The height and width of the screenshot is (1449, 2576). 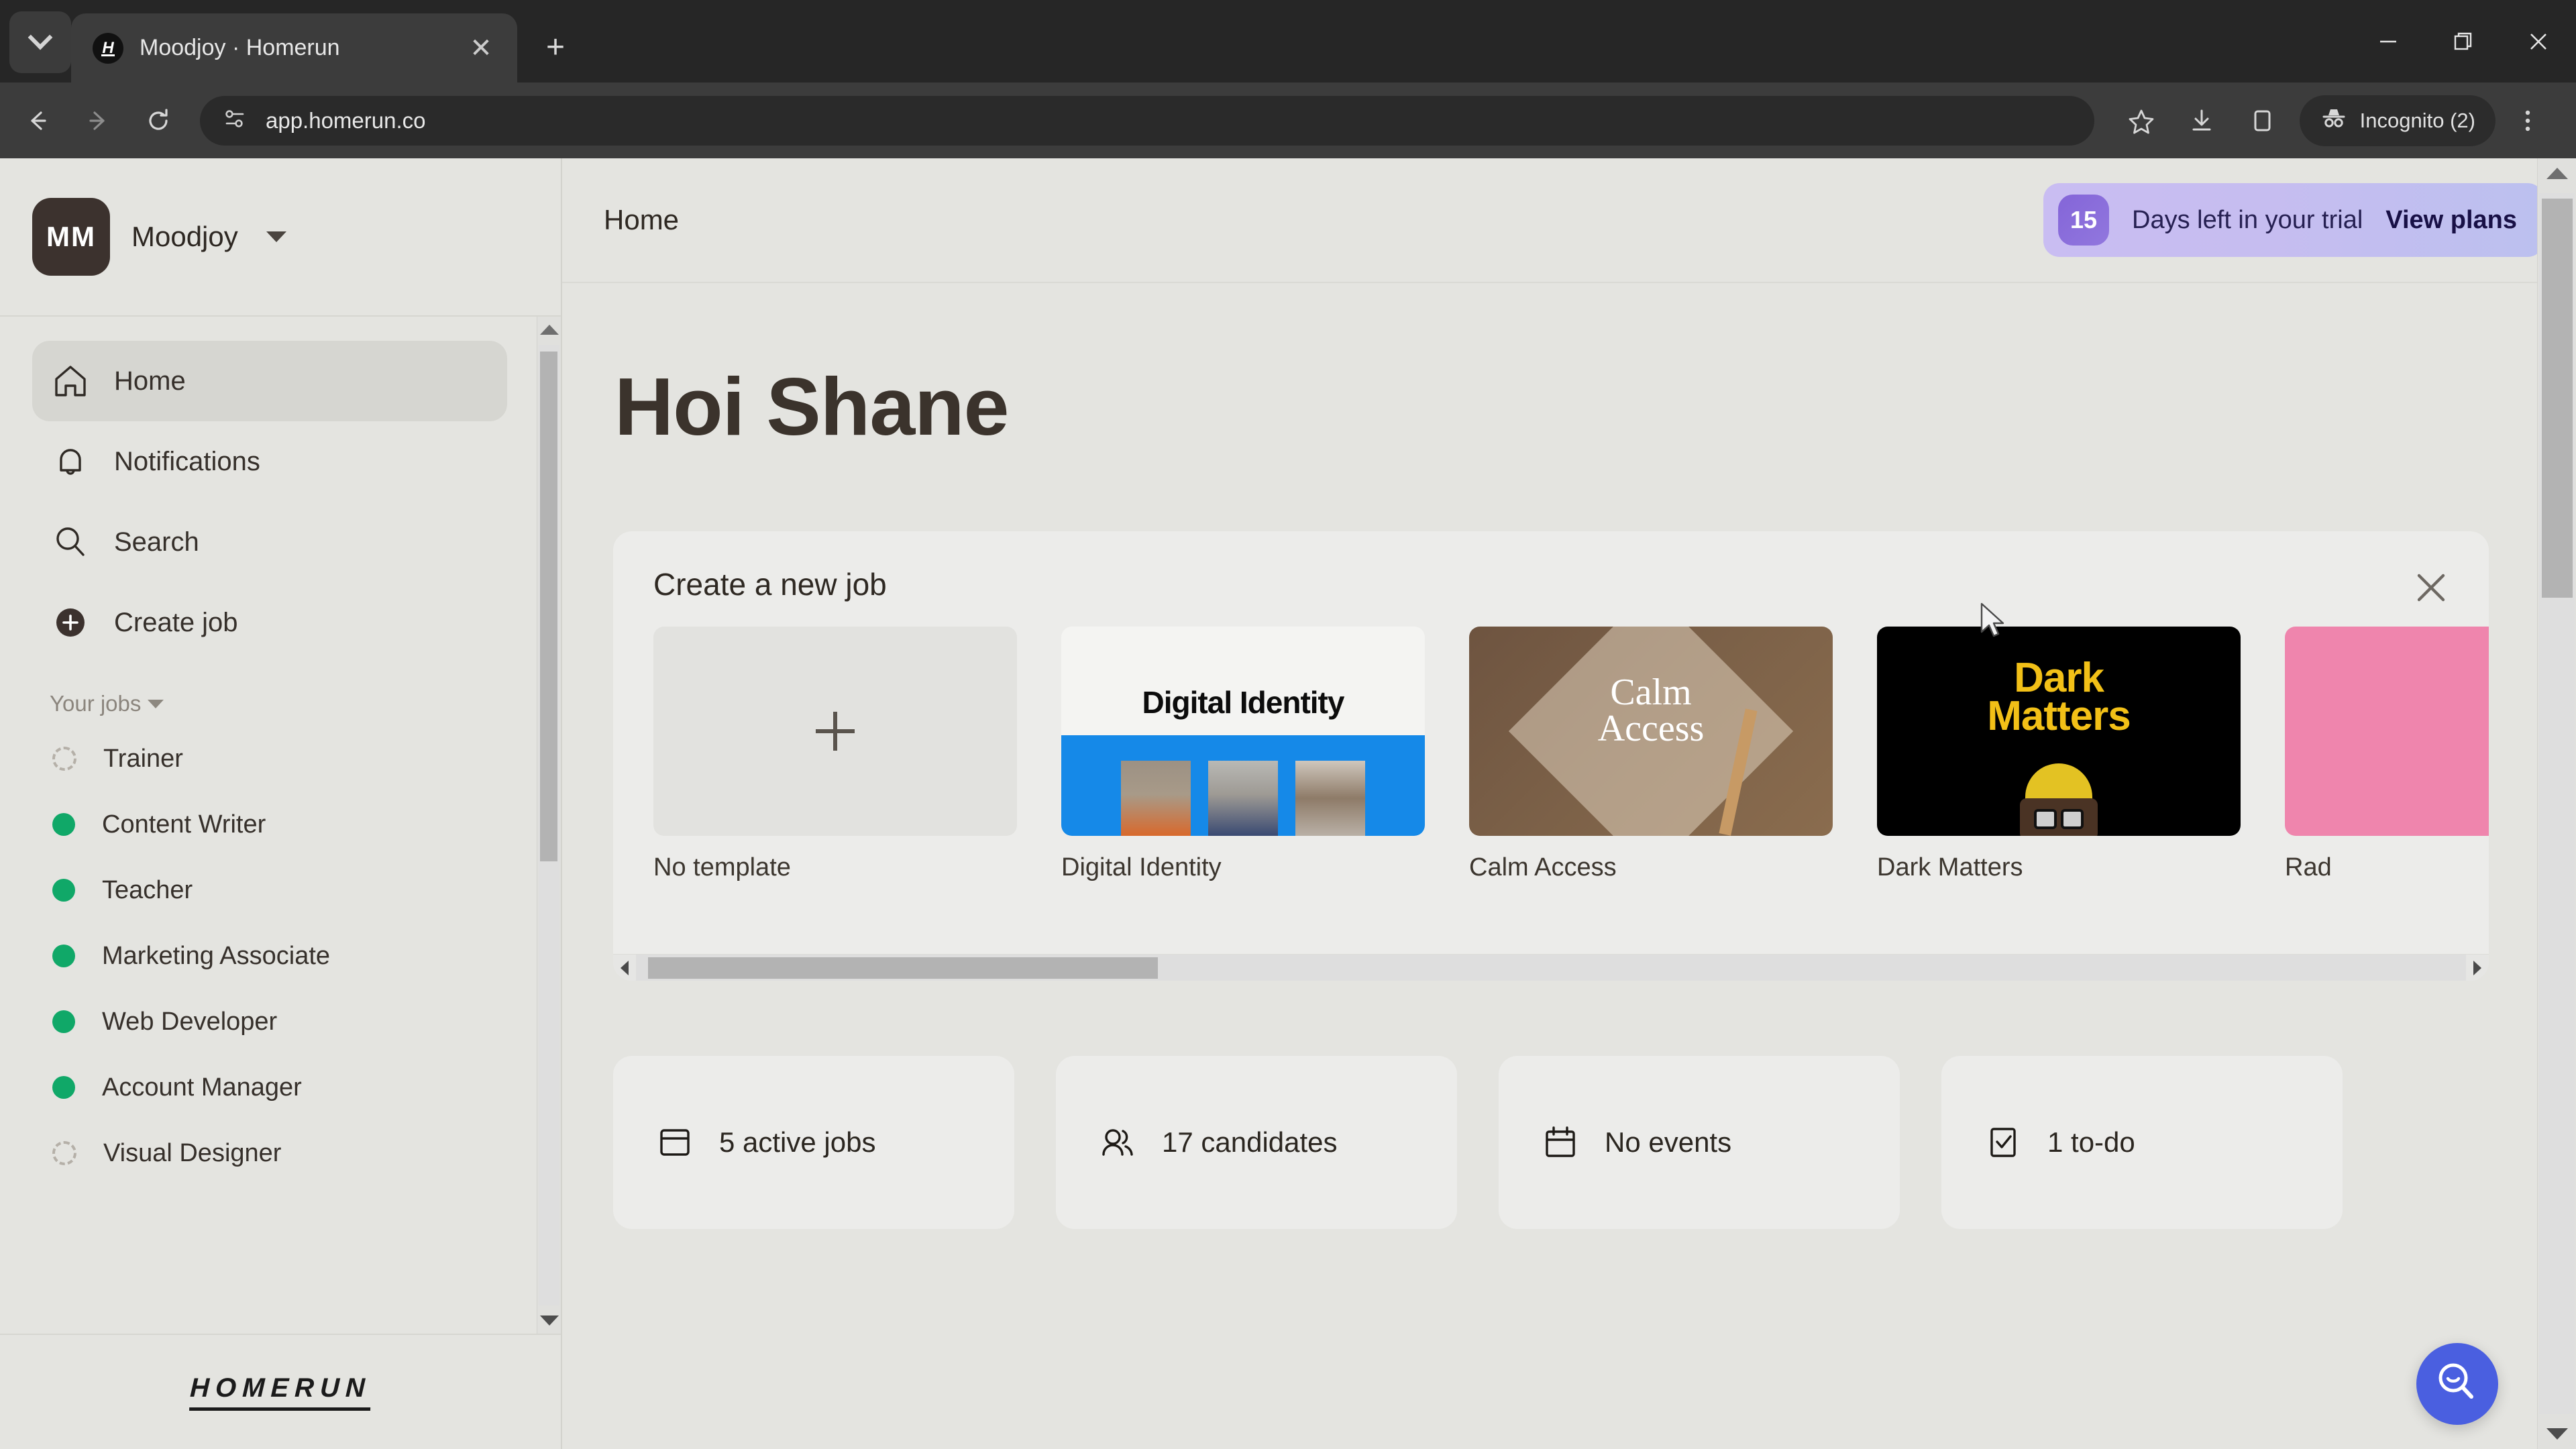 I want to click on forward-icon, so click(x=98, y=121).